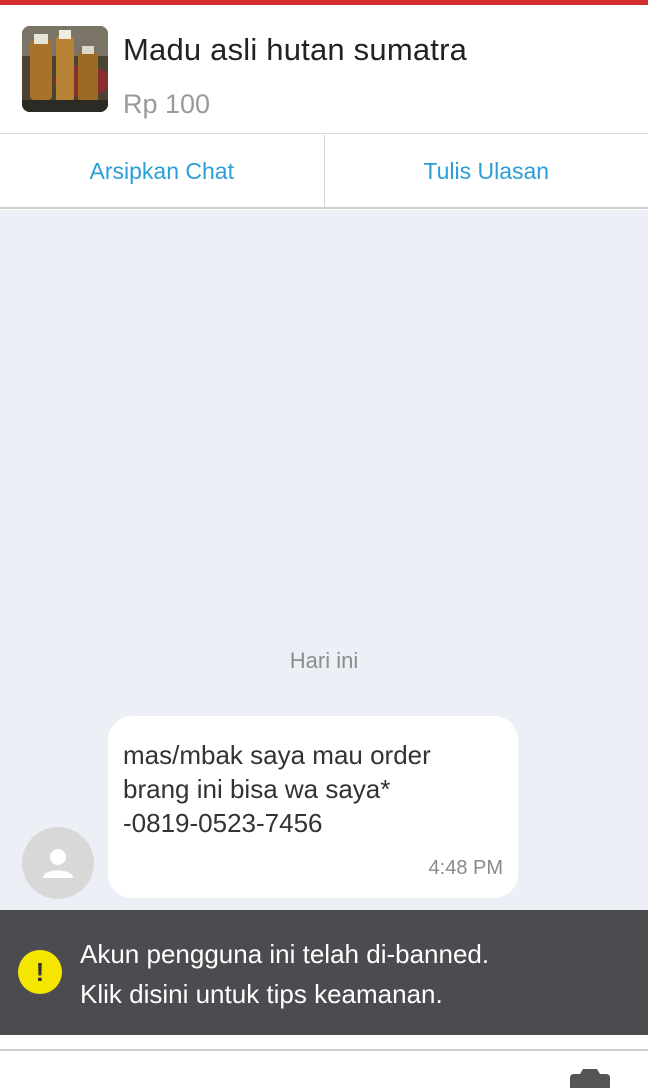 The image size is (648, 1088). Describe the element at coordinates (324, 69) in the screenshot. I see `product-header: Madu asli hutan sumatra Rp 100` at that location.